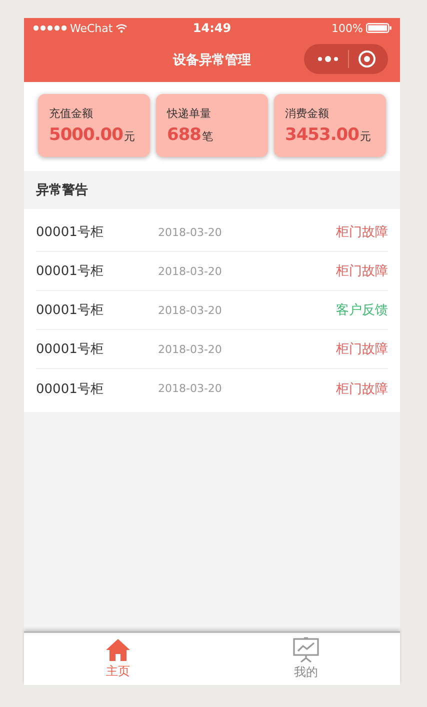 This screenshot has height=707, width=427. Describe the element at coordinates (347, 28) in the screenshot. I see `battery-percent: 100%` at that location.